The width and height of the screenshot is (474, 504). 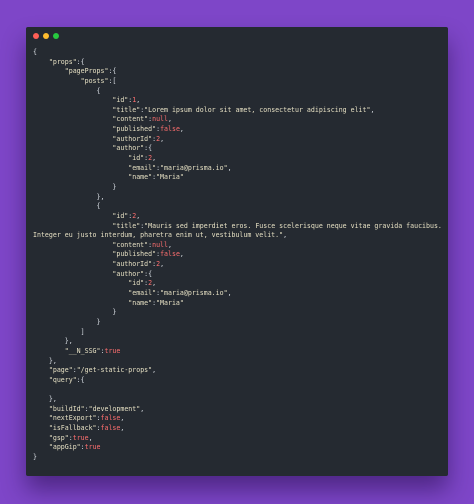 I want to click on code-line: "buildId":"development",, so click(x=237, y=410).